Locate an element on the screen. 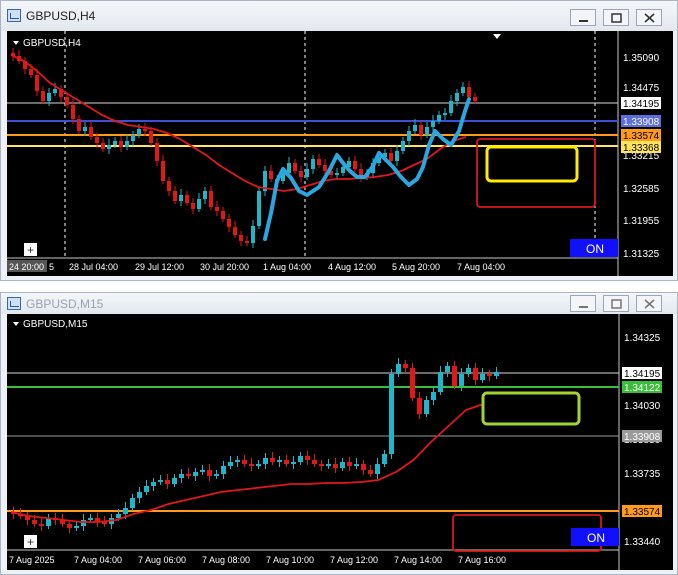 This screenshot has width=678, height=575. green-zone-box is located at coordinates (531, 408).